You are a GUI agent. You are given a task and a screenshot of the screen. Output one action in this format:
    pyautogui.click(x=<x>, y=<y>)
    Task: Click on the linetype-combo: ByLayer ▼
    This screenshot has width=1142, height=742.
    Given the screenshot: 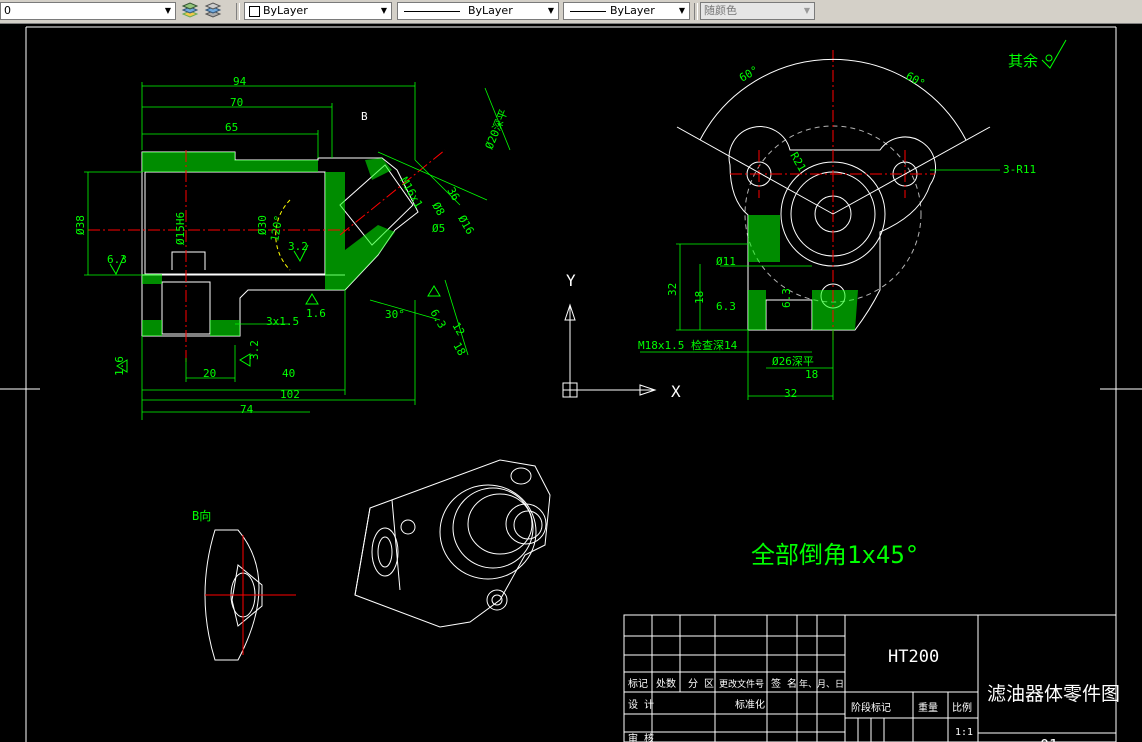 What is the action you would take?
    pyautogui.click(x=478, y=11)
    